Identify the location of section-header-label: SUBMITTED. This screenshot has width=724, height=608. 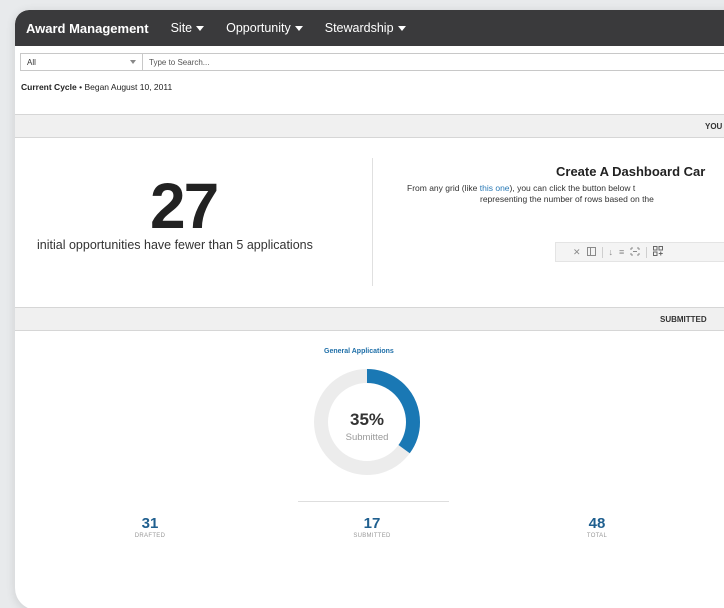
(683, 319).